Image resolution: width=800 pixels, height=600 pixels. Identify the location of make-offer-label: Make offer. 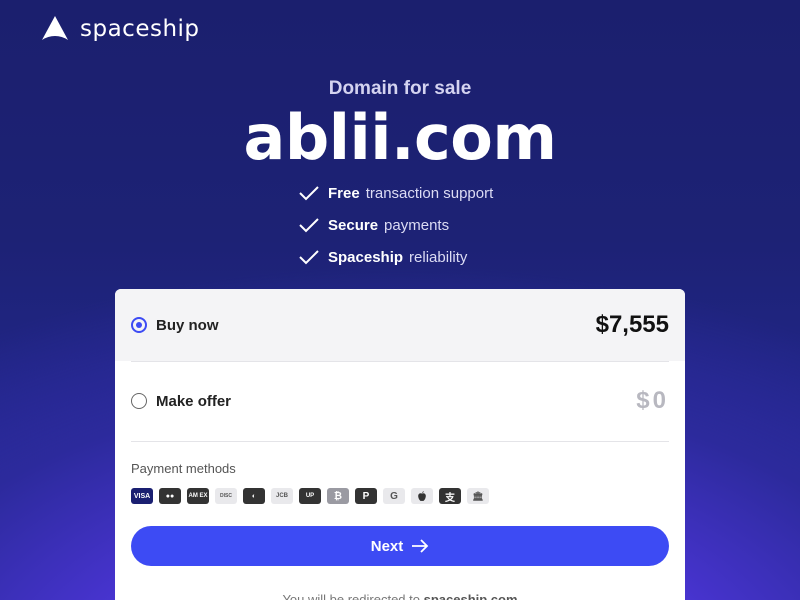
(194, 401).